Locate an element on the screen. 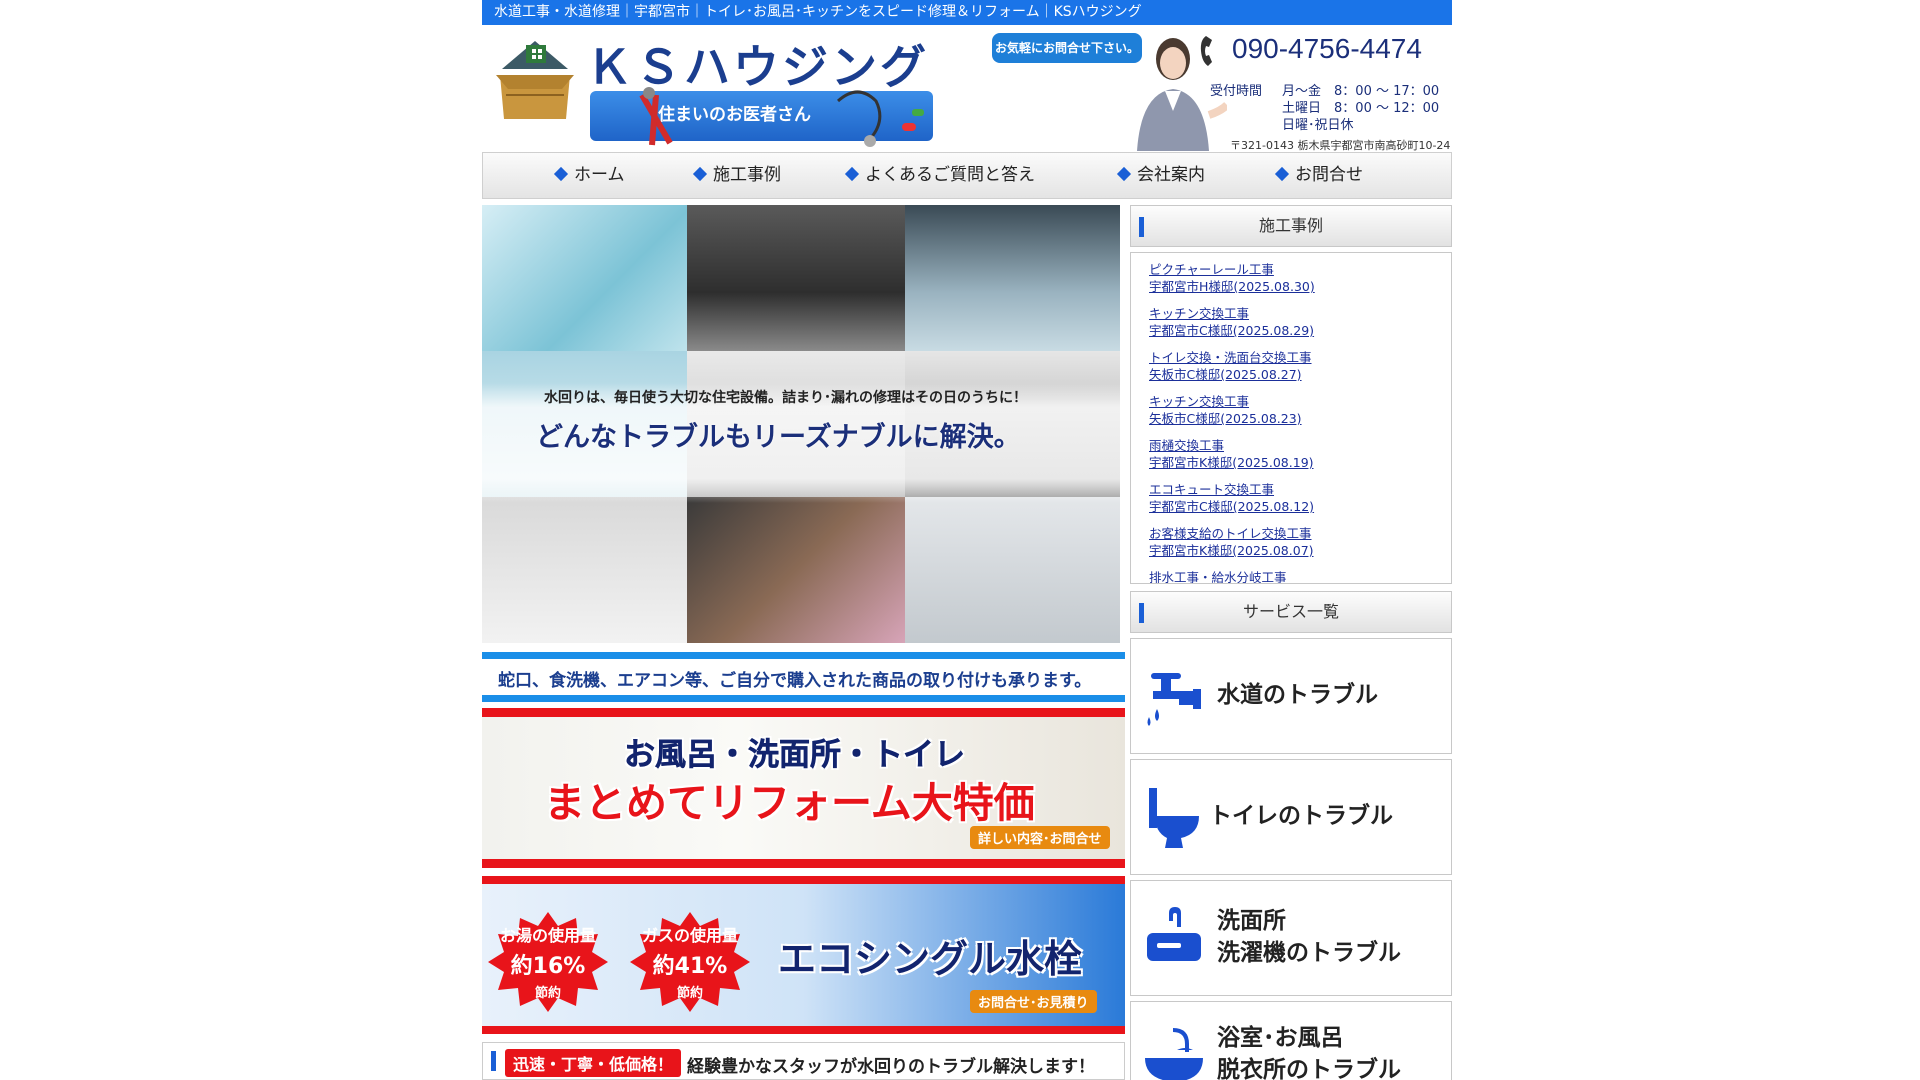  phone-number-text: 090-4756-4474 is located at coordinates (1327, 48).